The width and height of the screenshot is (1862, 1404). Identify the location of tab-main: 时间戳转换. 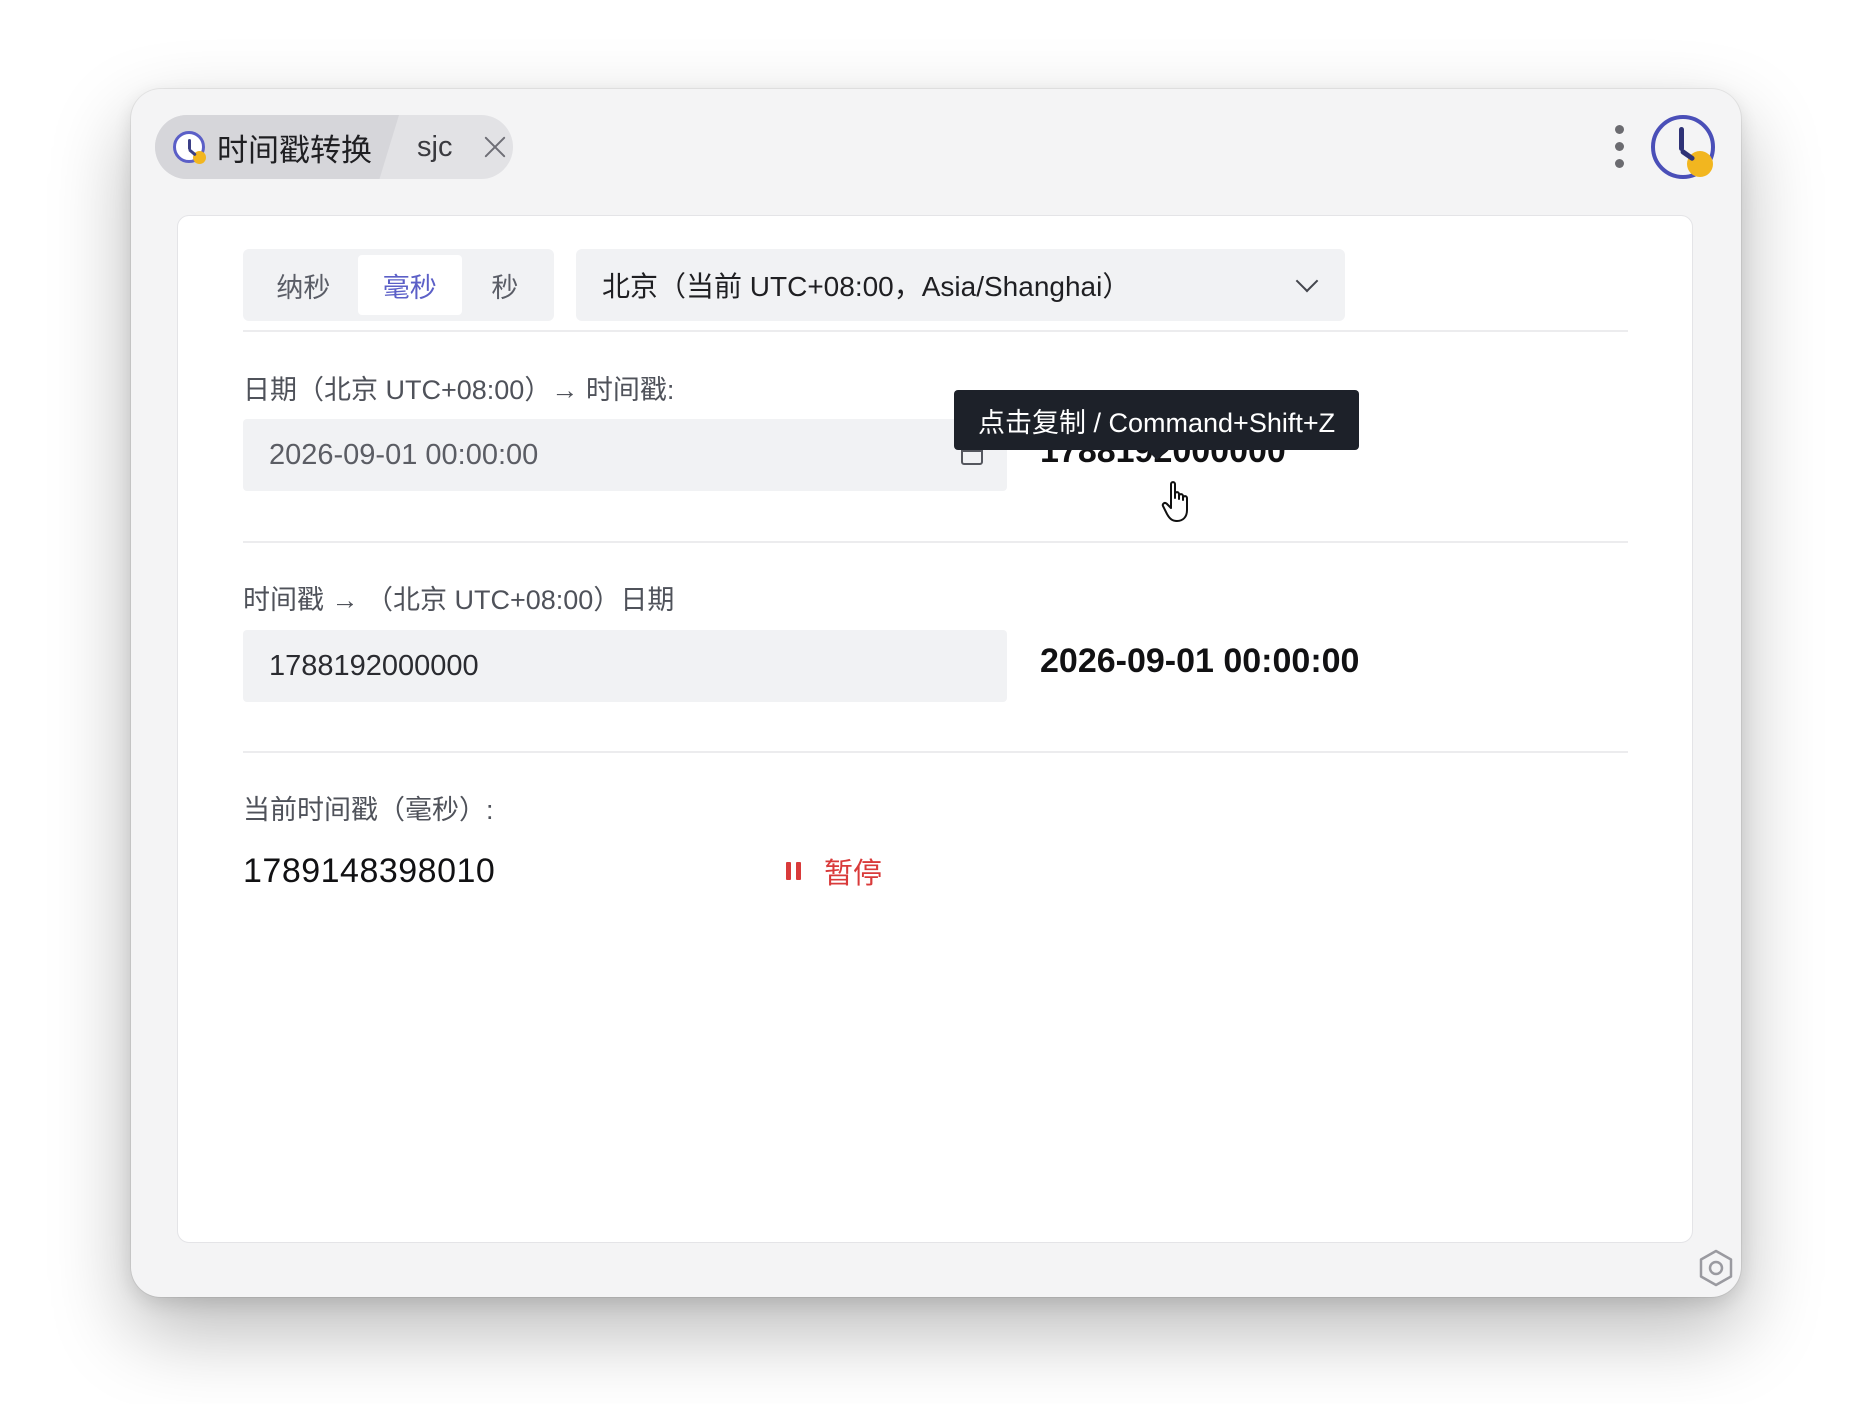
(277, 147).